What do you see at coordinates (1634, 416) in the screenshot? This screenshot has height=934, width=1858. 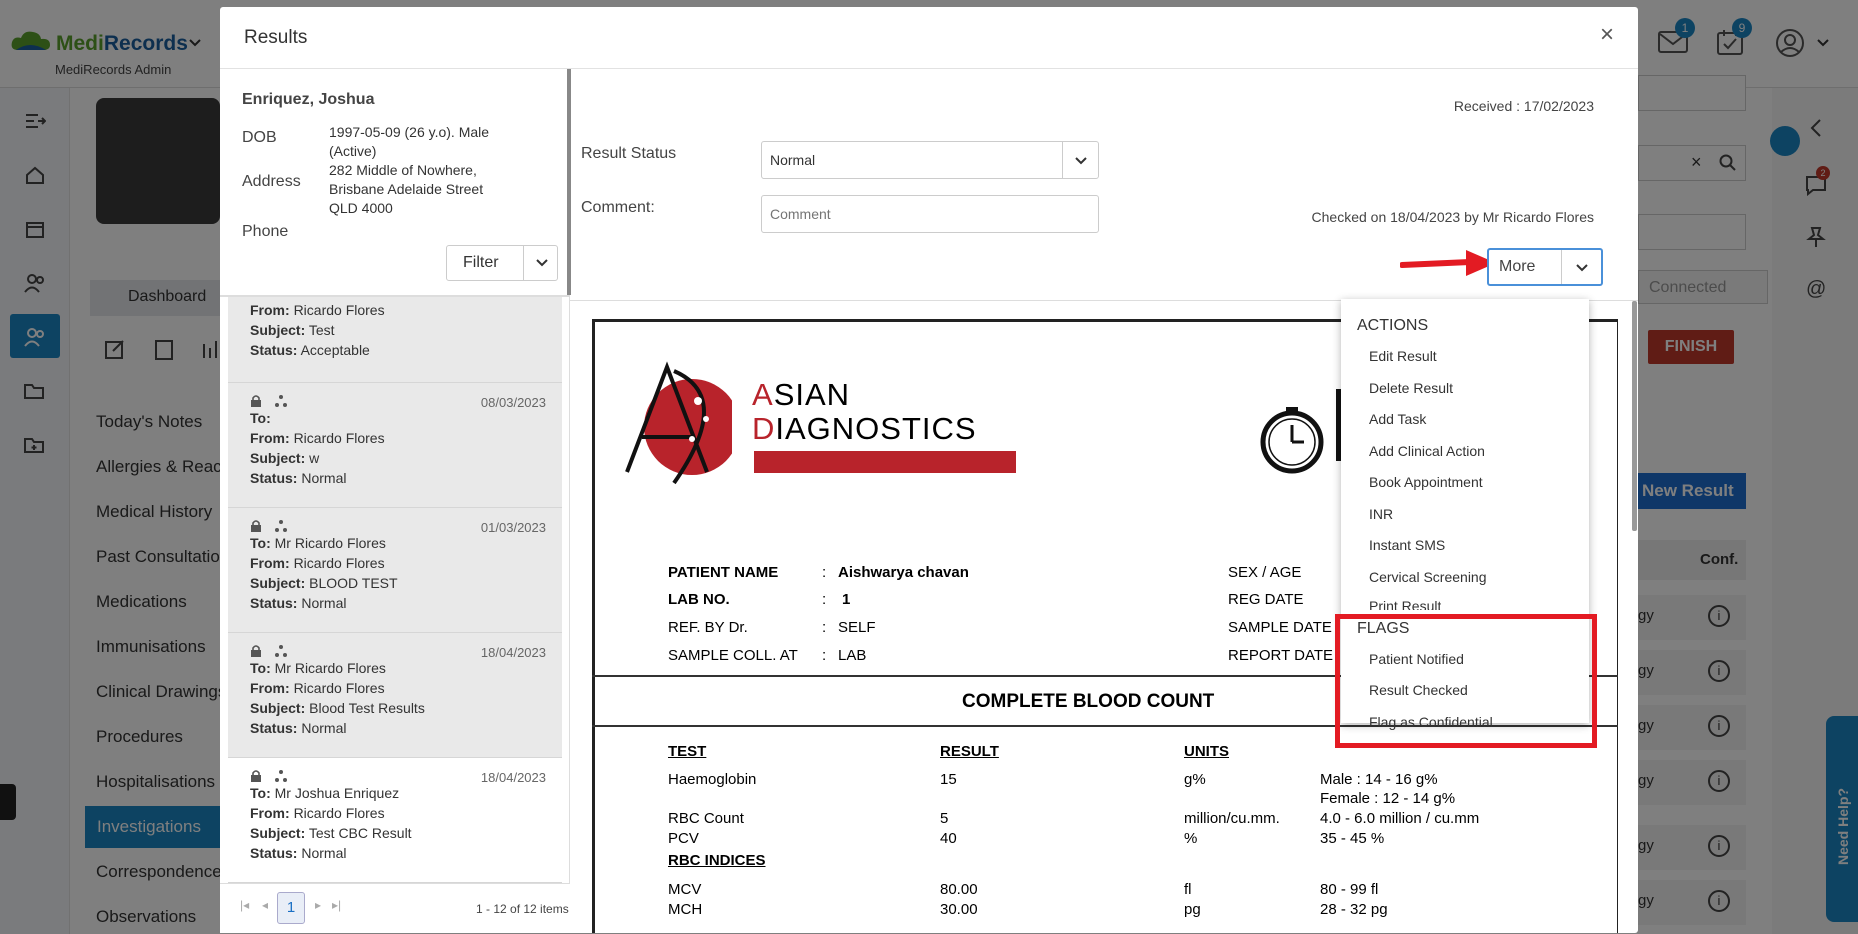 I see `scrollbar-thumb` at bounding box center [1634, 416].